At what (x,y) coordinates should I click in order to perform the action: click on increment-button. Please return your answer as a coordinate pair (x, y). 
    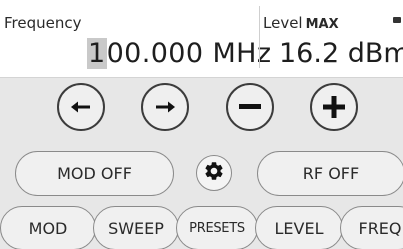
    Looking at the image, I should click on (334, 107).